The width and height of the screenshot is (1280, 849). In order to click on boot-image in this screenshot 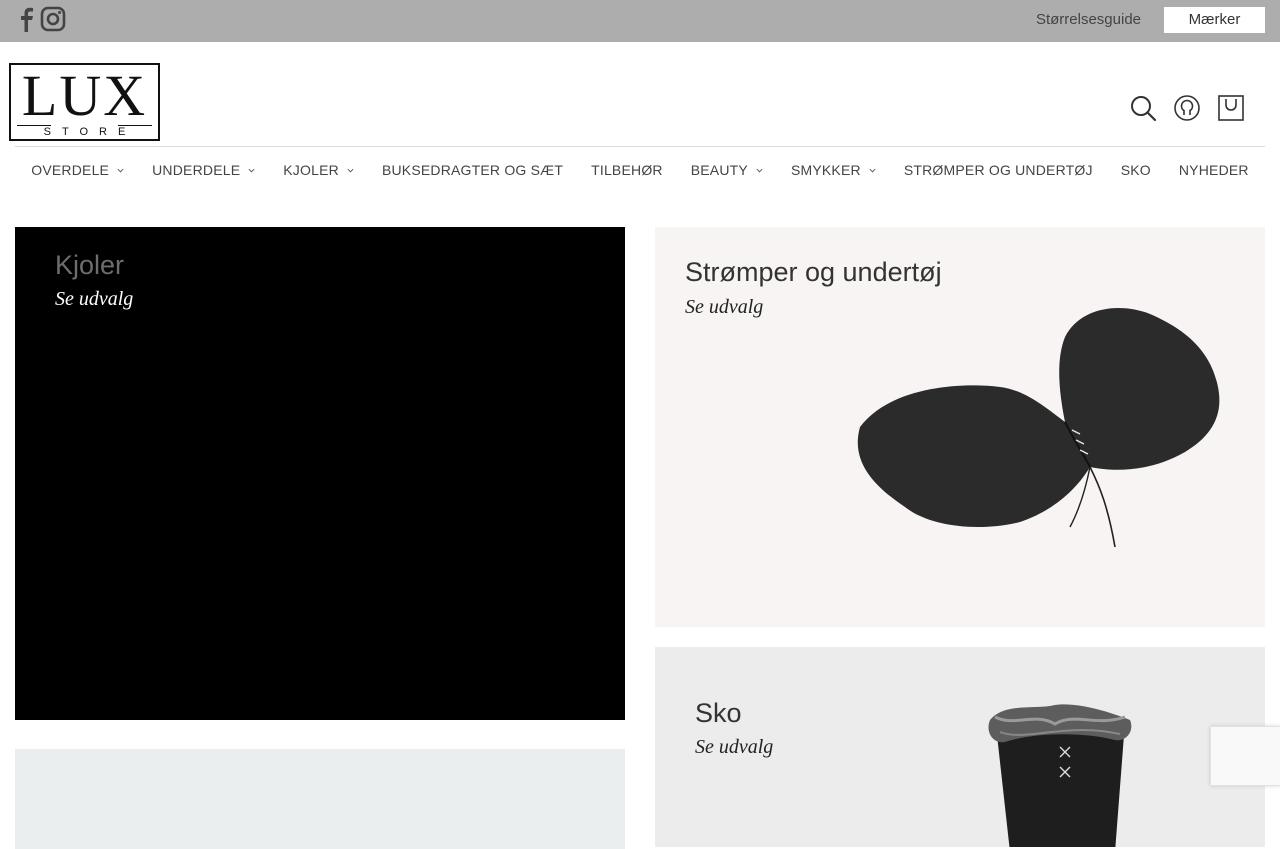, I will do `click(1060, 775)`.